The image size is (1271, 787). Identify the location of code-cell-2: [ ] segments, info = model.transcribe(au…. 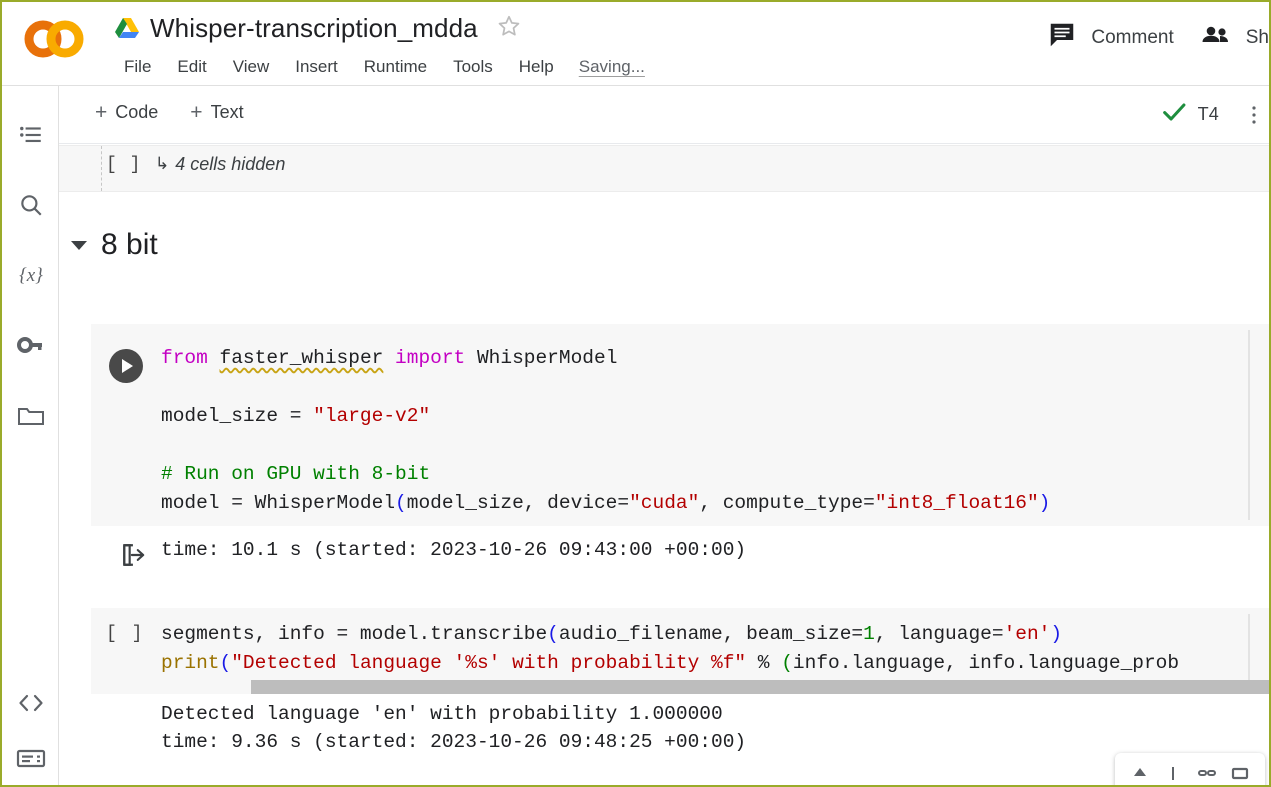
(680, 651).